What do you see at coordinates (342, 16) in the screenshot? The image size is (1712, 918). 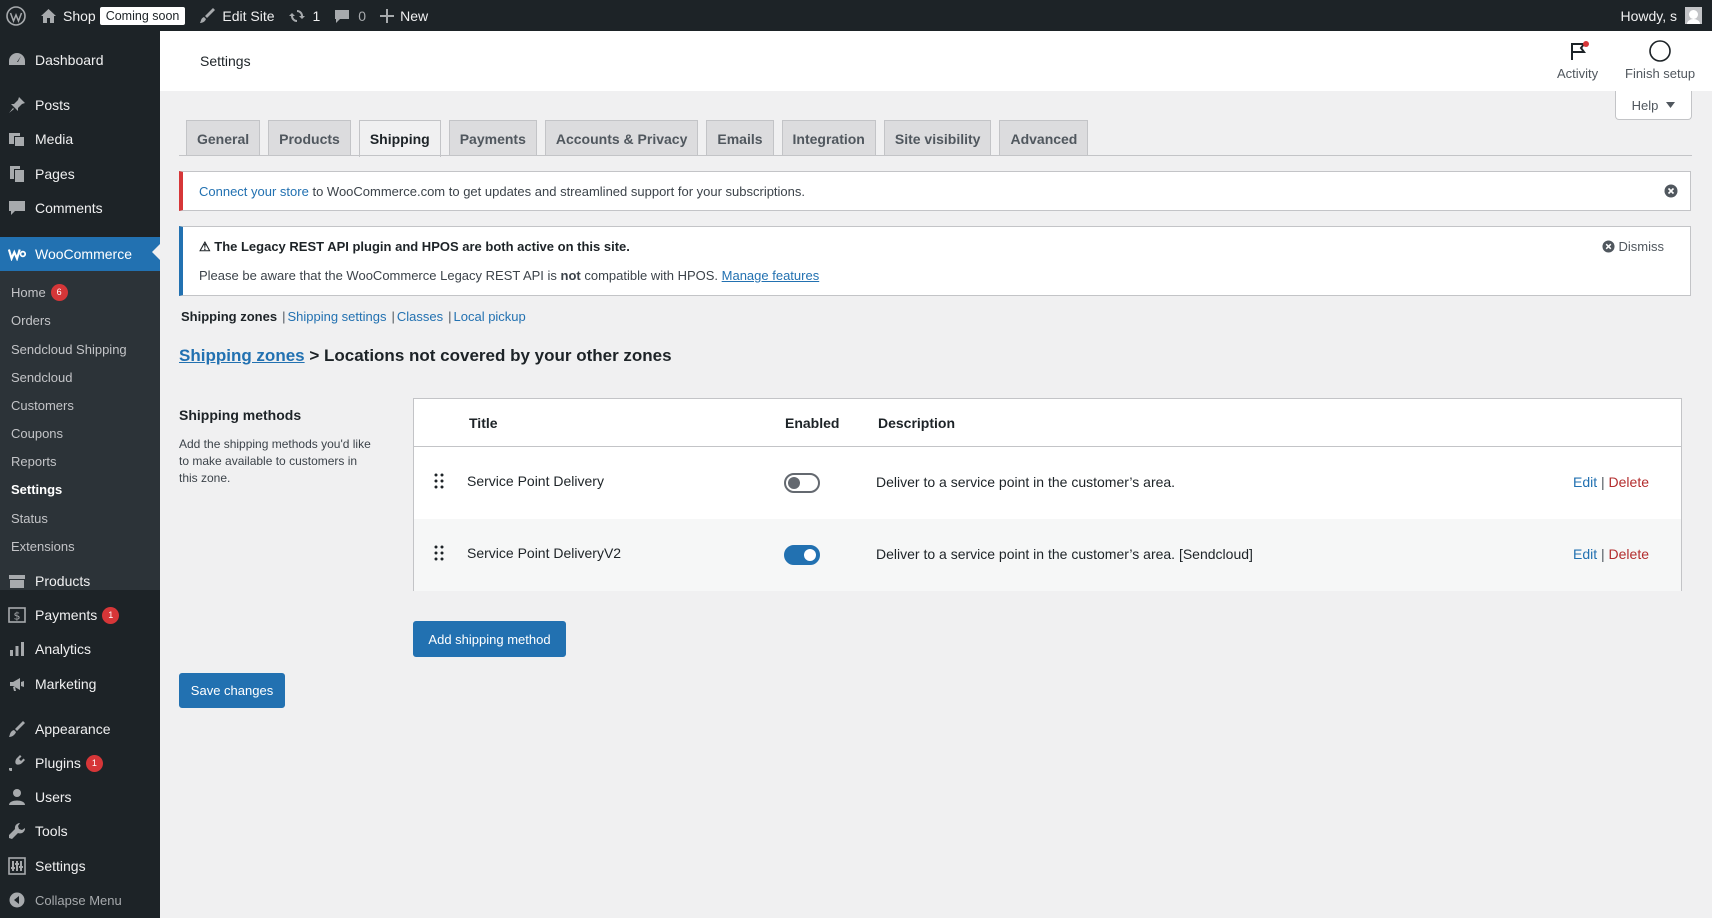 I see `comment-icon` at bounding box center [342, 16].